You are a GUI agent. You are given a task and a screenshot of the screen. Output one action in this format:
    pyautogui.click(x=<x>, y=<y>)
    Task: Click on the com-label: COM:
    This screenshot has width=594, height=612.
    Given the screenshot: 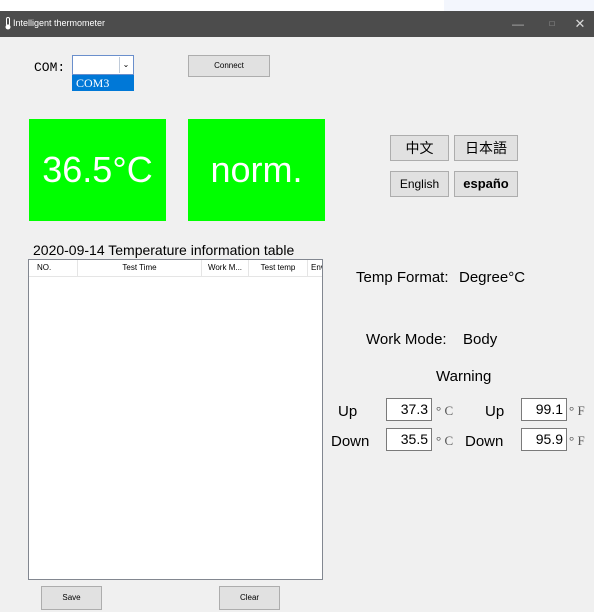 What is the action you would take?
    pyautogui.click(x=50, y=67)
    